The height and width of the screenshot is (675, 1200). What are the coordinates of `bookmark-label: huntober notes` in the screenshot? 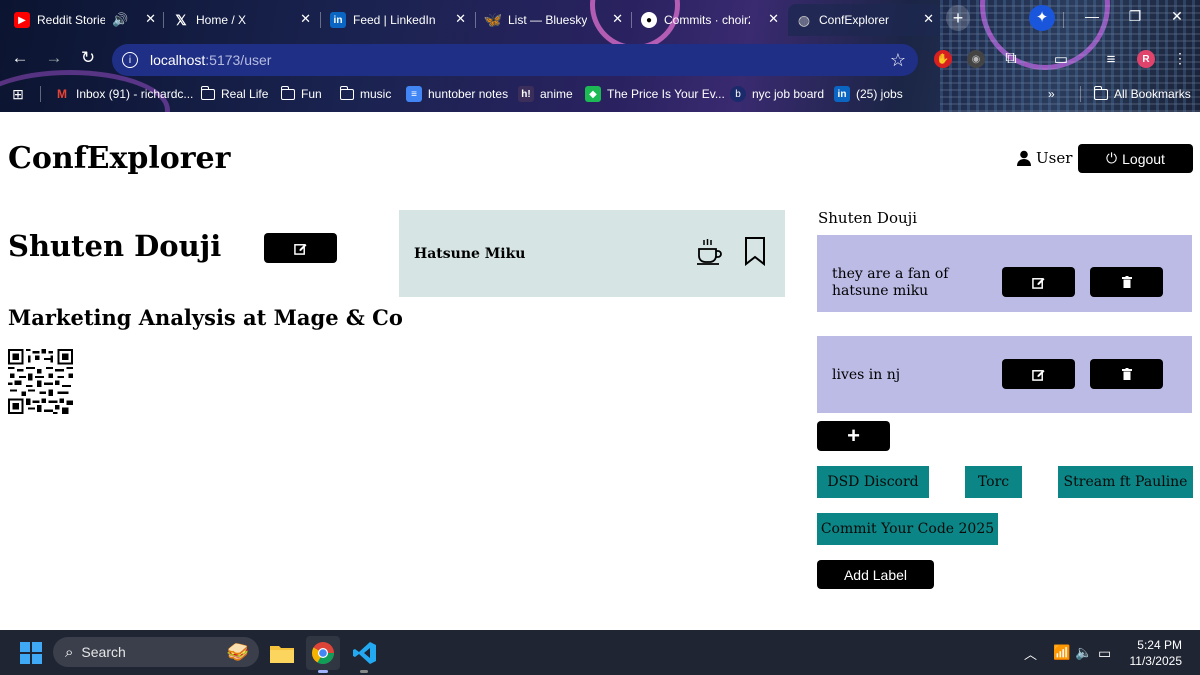 It's located at (468, 94).